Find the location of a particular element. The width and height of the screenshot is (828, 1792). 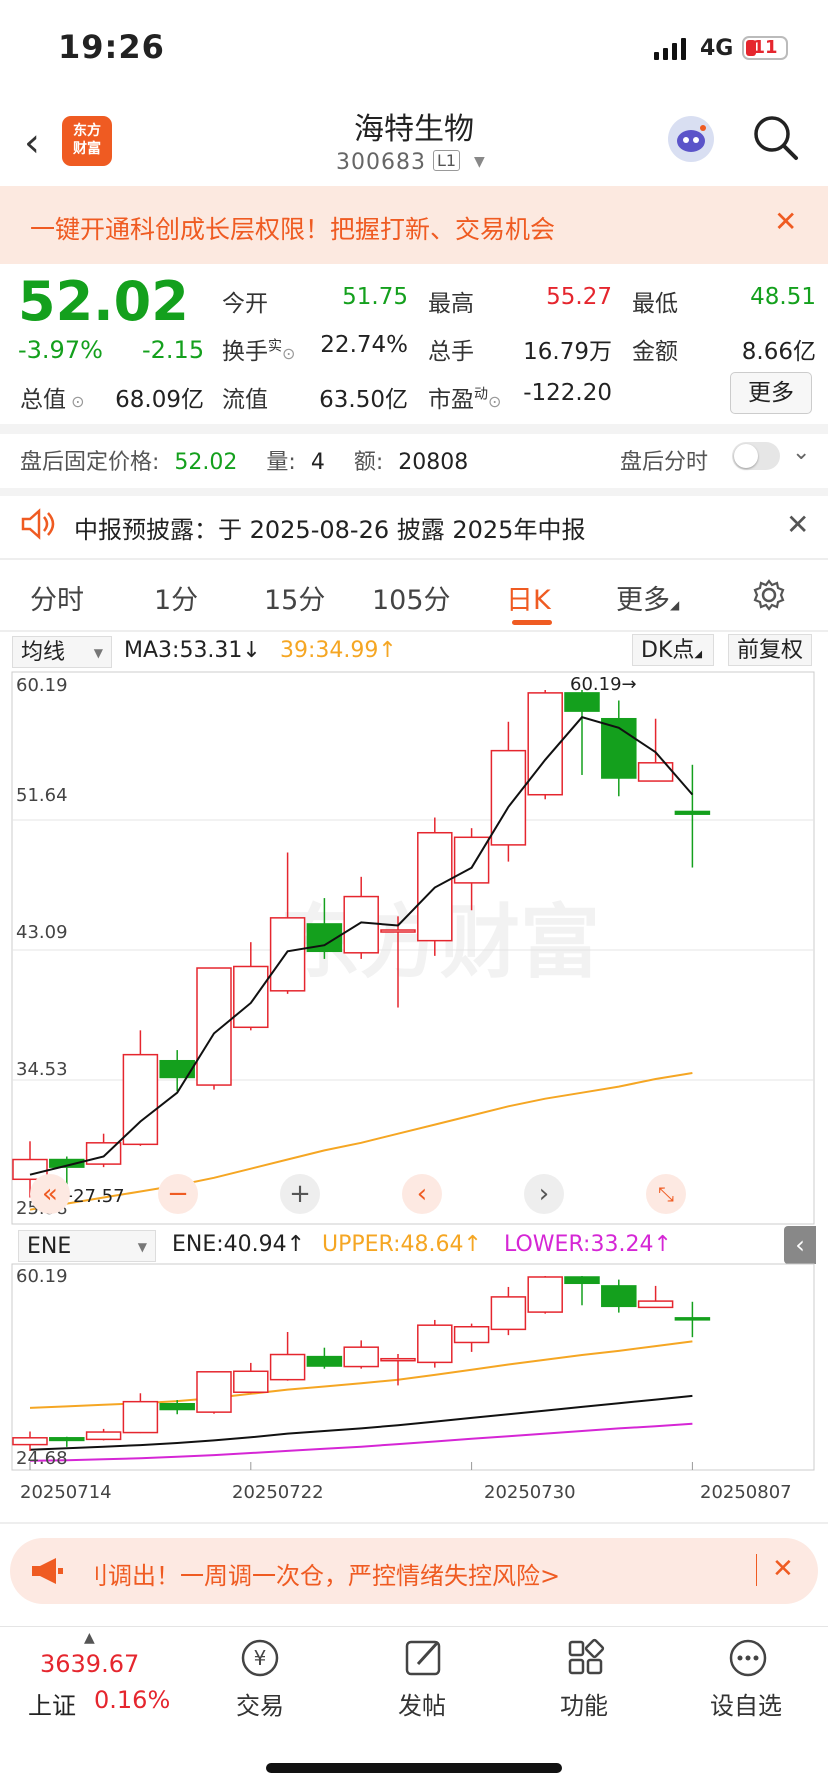

nav-functions: 功能 is located at coordinates (584, 1703).